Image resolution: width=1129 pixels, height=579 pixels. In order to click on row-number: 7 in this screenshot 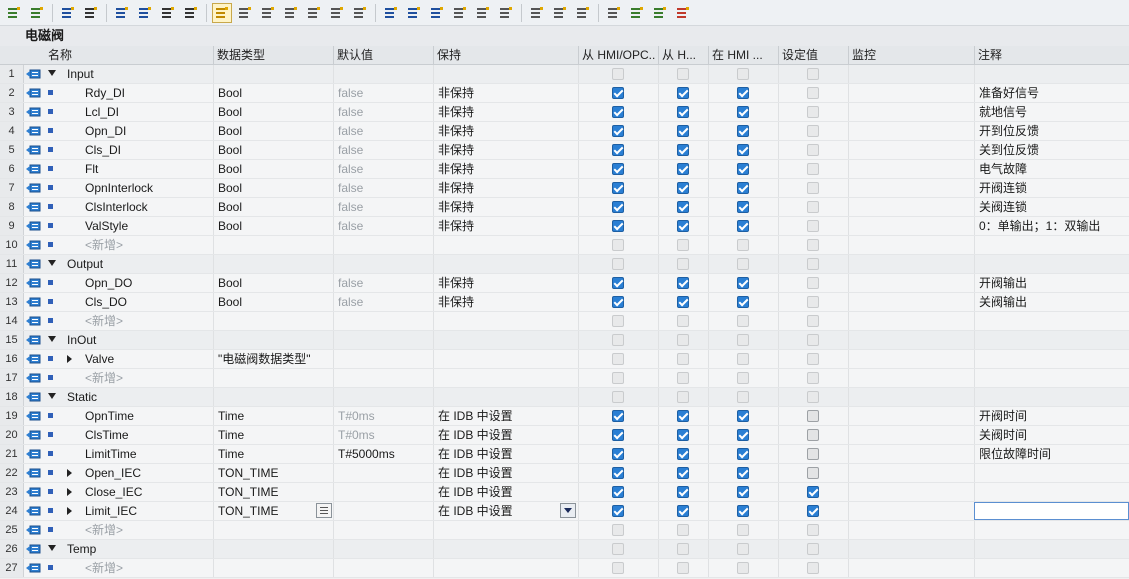, I will do `click(12, 188)`.